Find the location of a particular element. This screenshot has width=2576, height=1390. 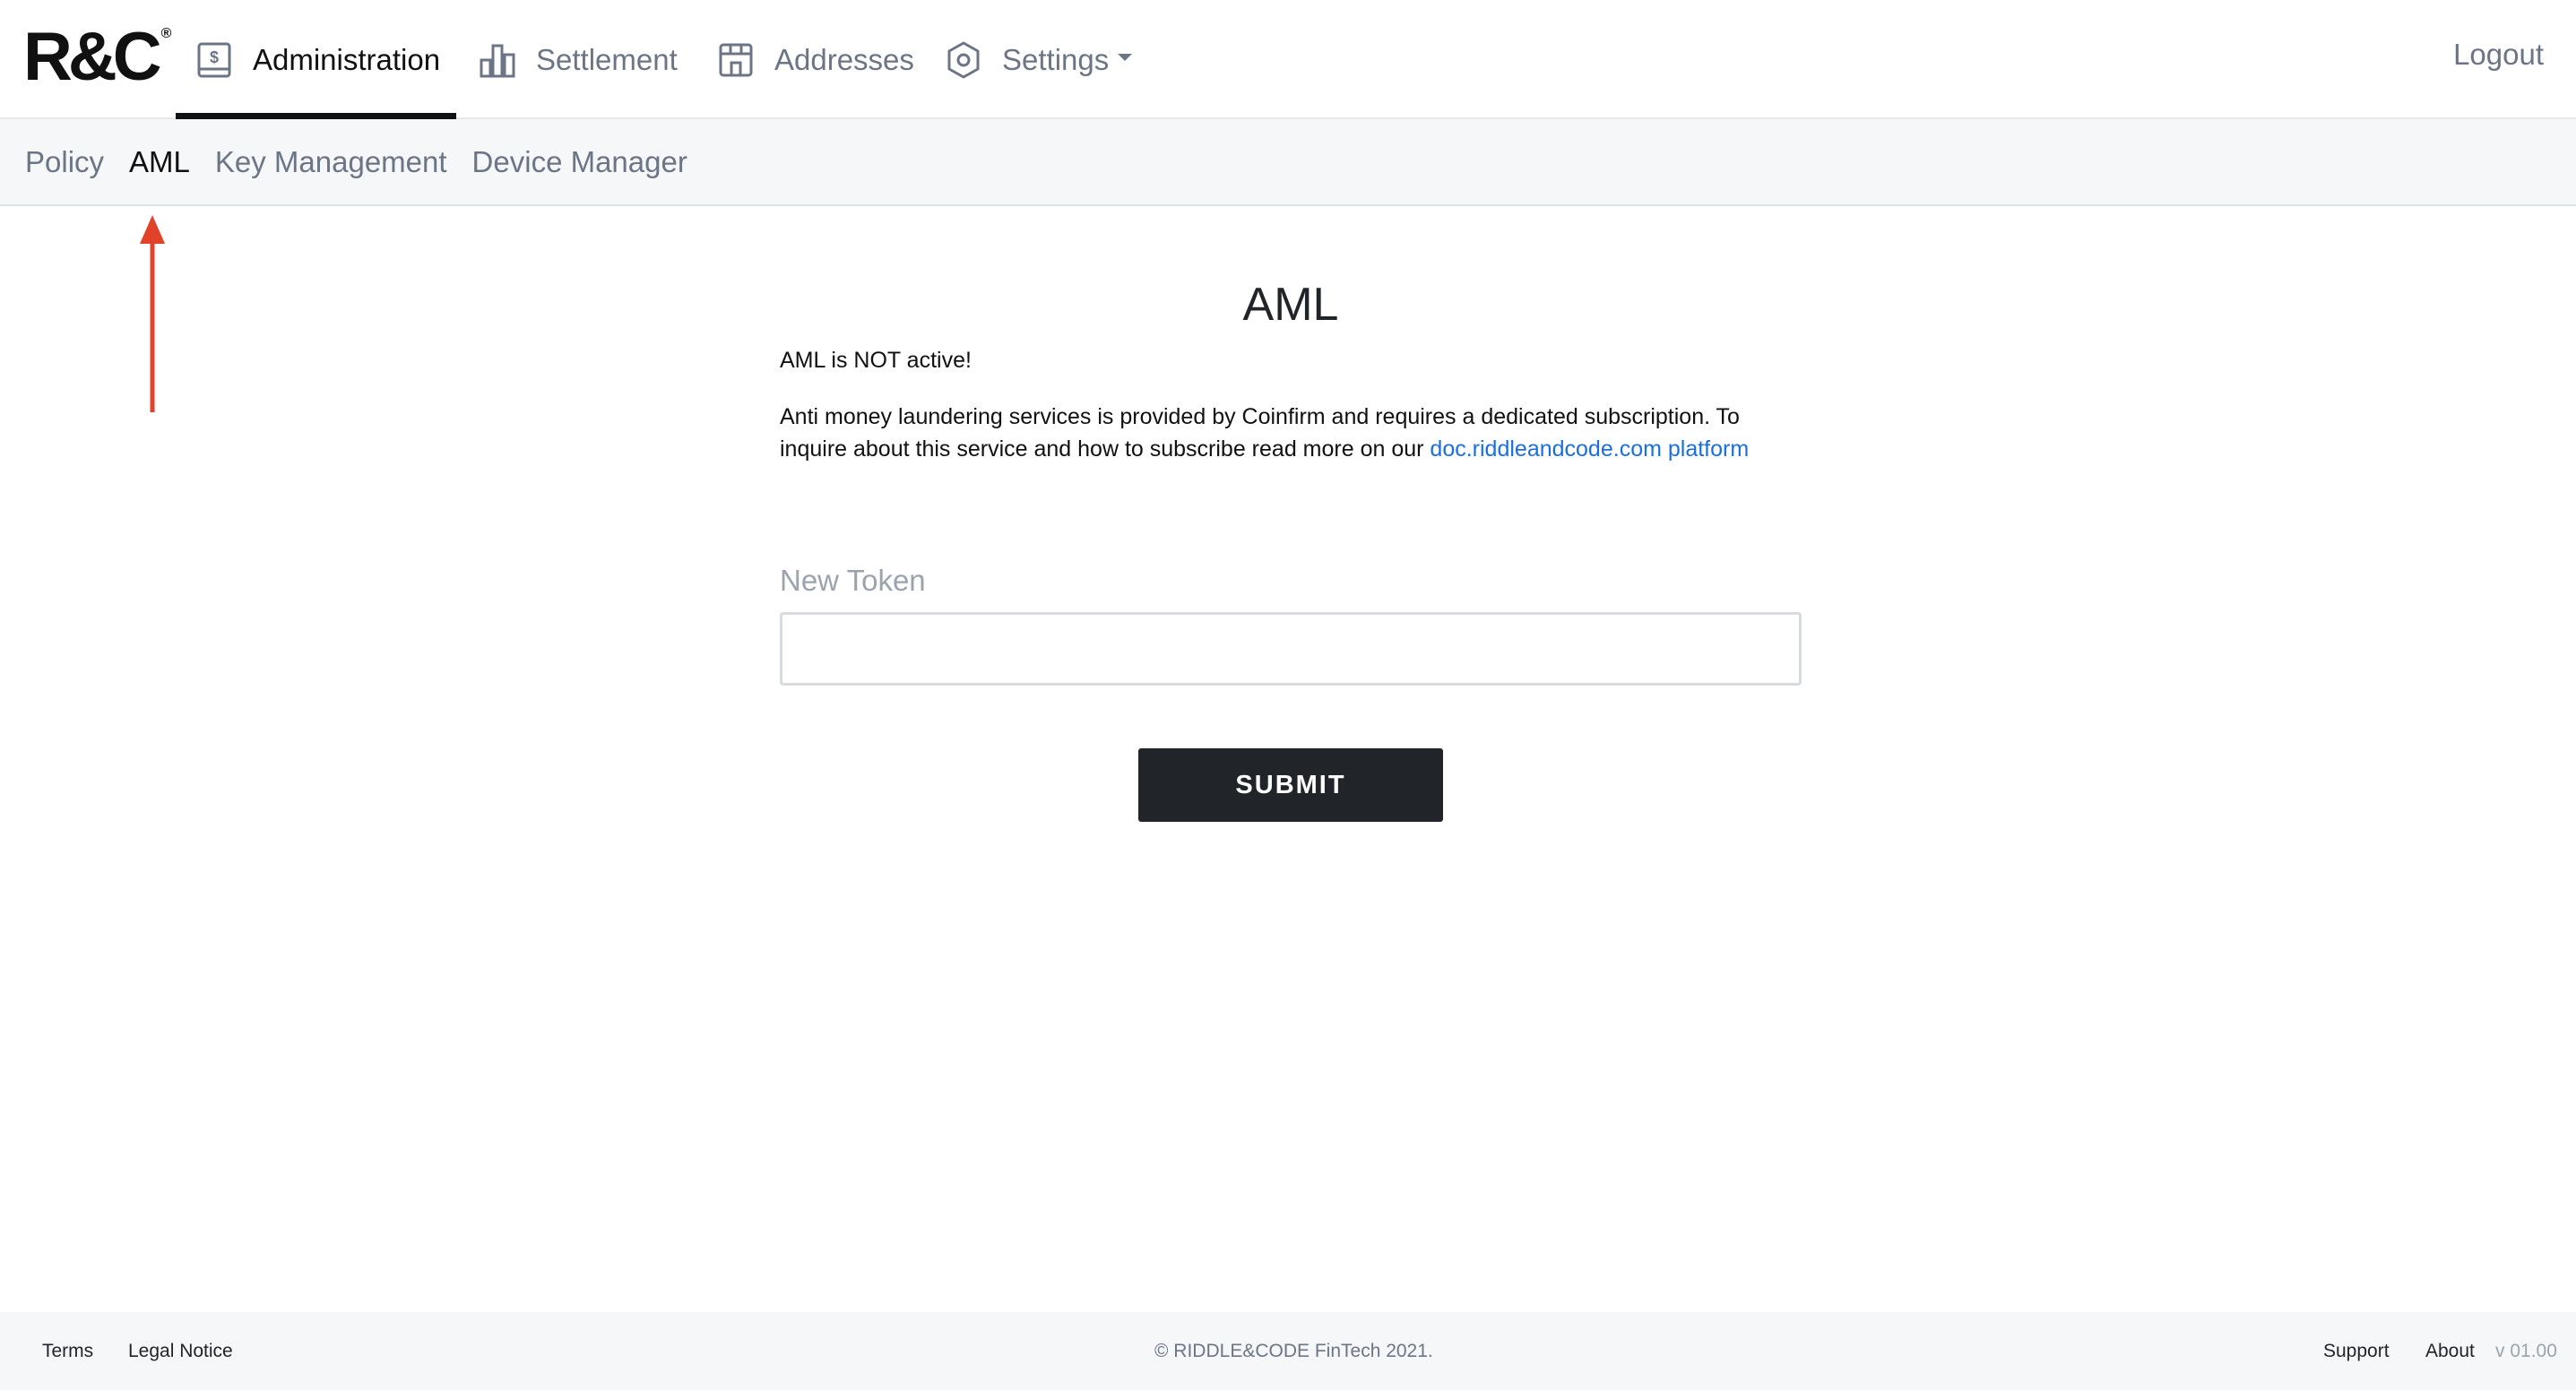

footer-terms-link: Terms is located at coordinates (67, 1351).